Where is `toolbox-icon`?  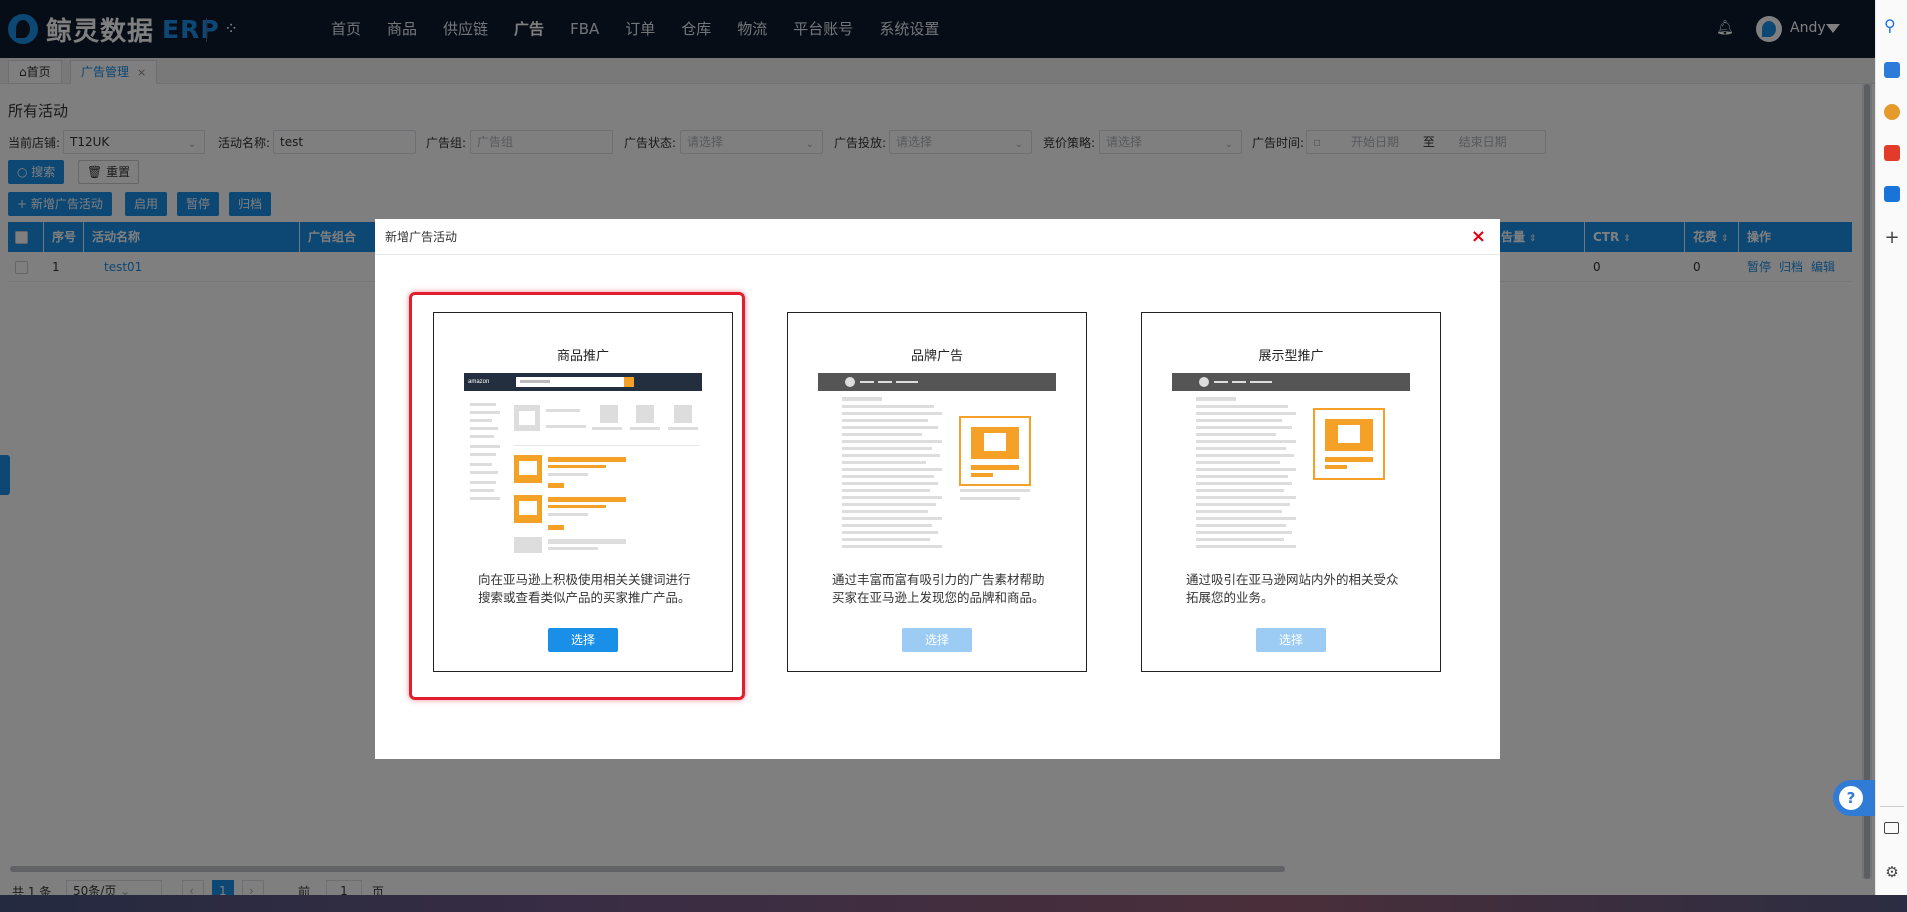 toolbox-icon is located at coordinates (1892, 70).